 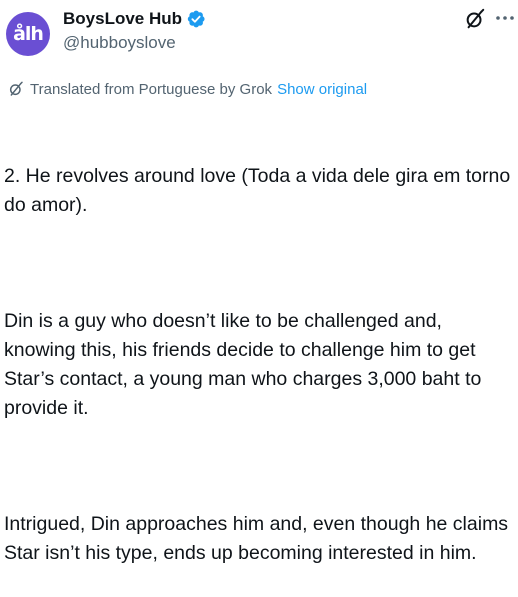 I want to click on more-options-icon, so click(x=505, y=17).